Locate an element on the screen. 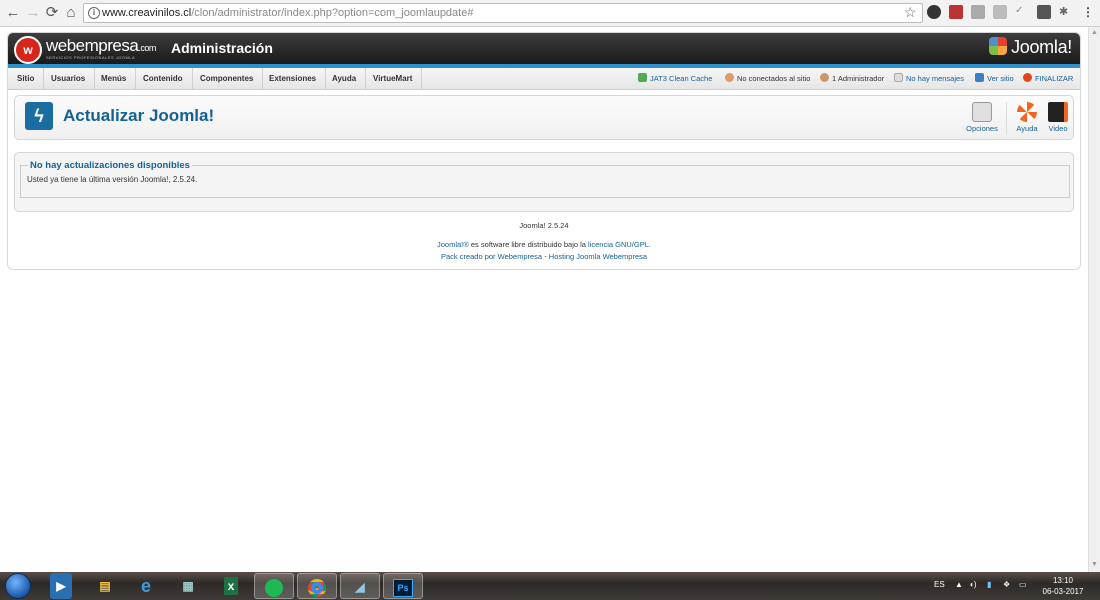 The image size is (1100, 600). calculator-icon: ▦ is located at coordinates (188, 586).